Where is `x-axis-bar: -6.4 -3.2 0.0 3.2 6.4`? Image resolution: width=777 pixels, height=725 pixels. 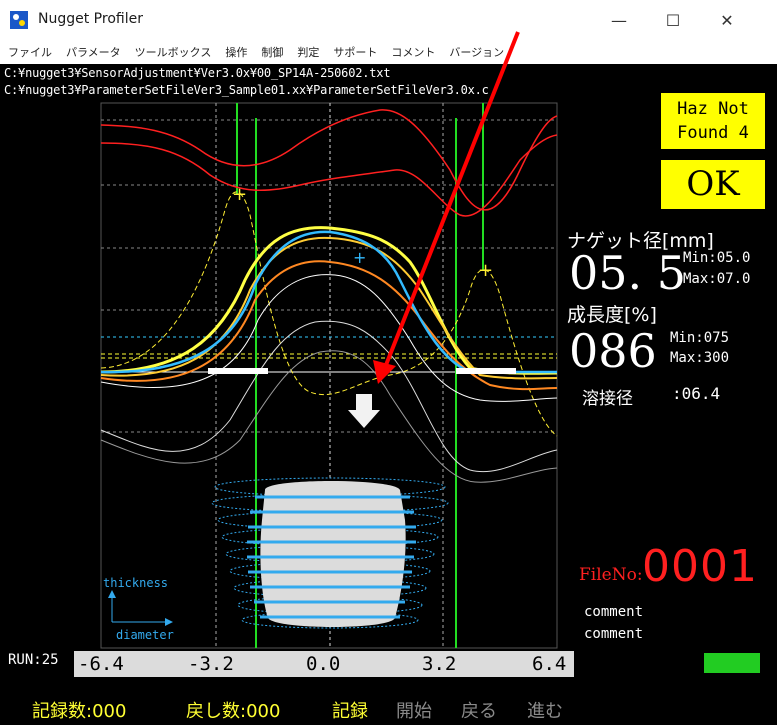
x-axis-bar: -6.4 -3.2 0.0 3.2 6.4 is located at coordinates (324, 664).